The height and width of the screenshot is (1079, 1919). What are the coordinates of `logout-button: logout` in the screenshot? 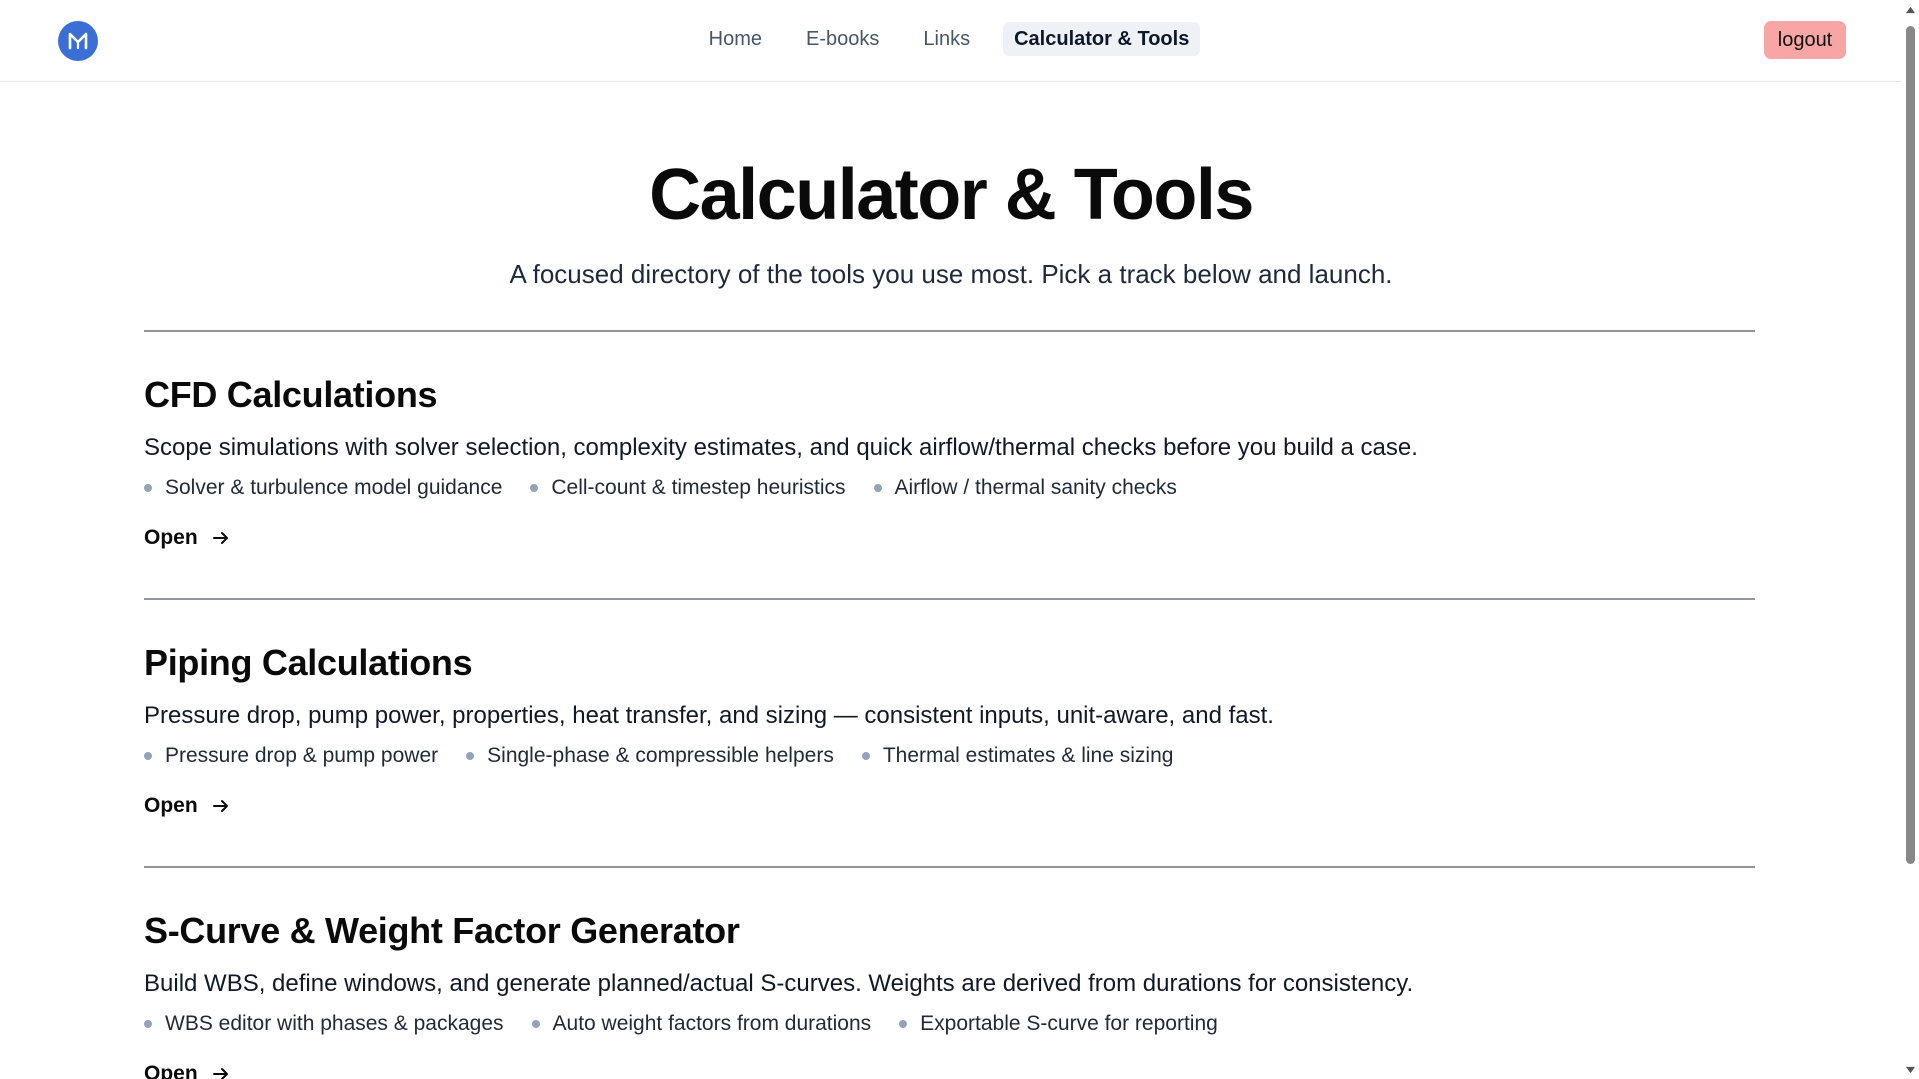 It's located at (1805, 40).